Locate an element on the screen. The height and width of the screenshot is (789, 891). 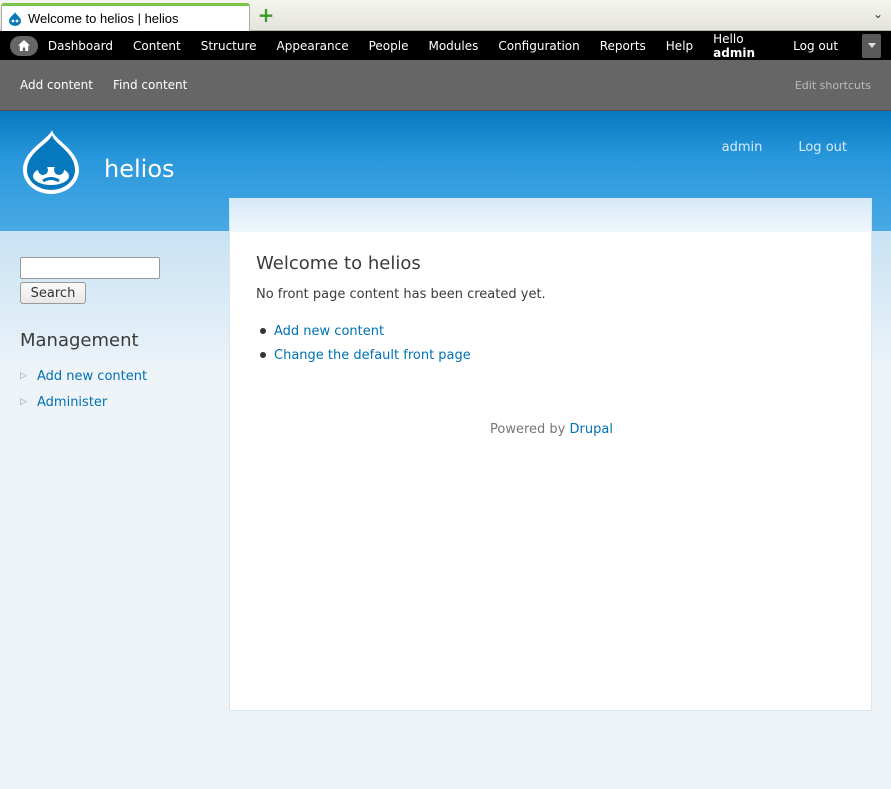
main-top-gradient is located at coordinates (550, 215).